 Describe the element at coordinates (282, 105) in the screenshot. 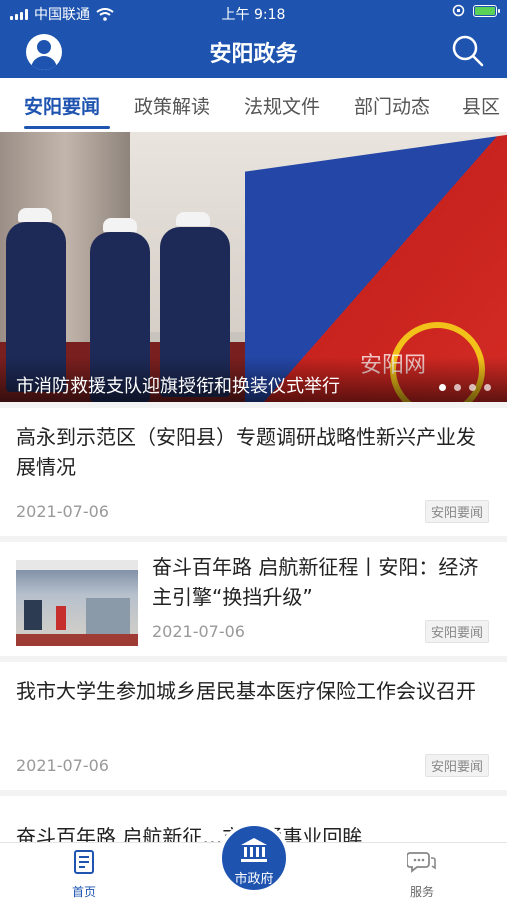

I see `tab-regulations: 法规文件` at that location.